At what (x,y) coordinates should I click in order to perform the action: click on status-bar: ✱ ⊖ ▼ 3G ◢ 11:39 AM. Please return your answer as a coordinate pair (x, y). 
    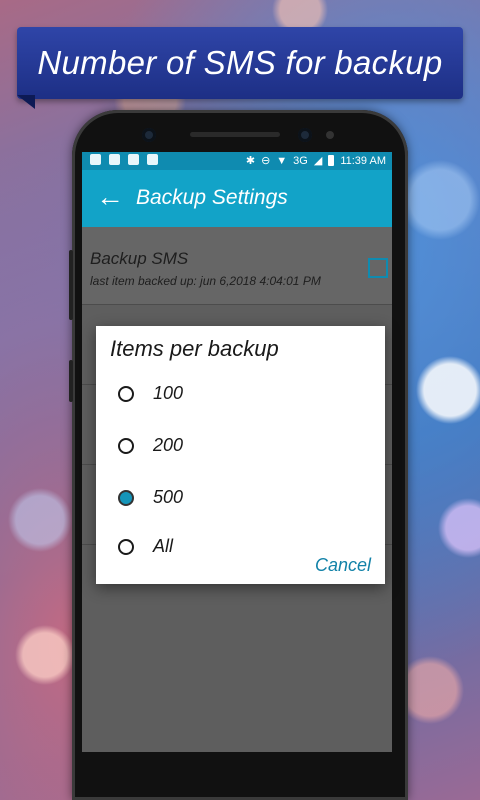
    Looking at the image, I should click on (237, 161).